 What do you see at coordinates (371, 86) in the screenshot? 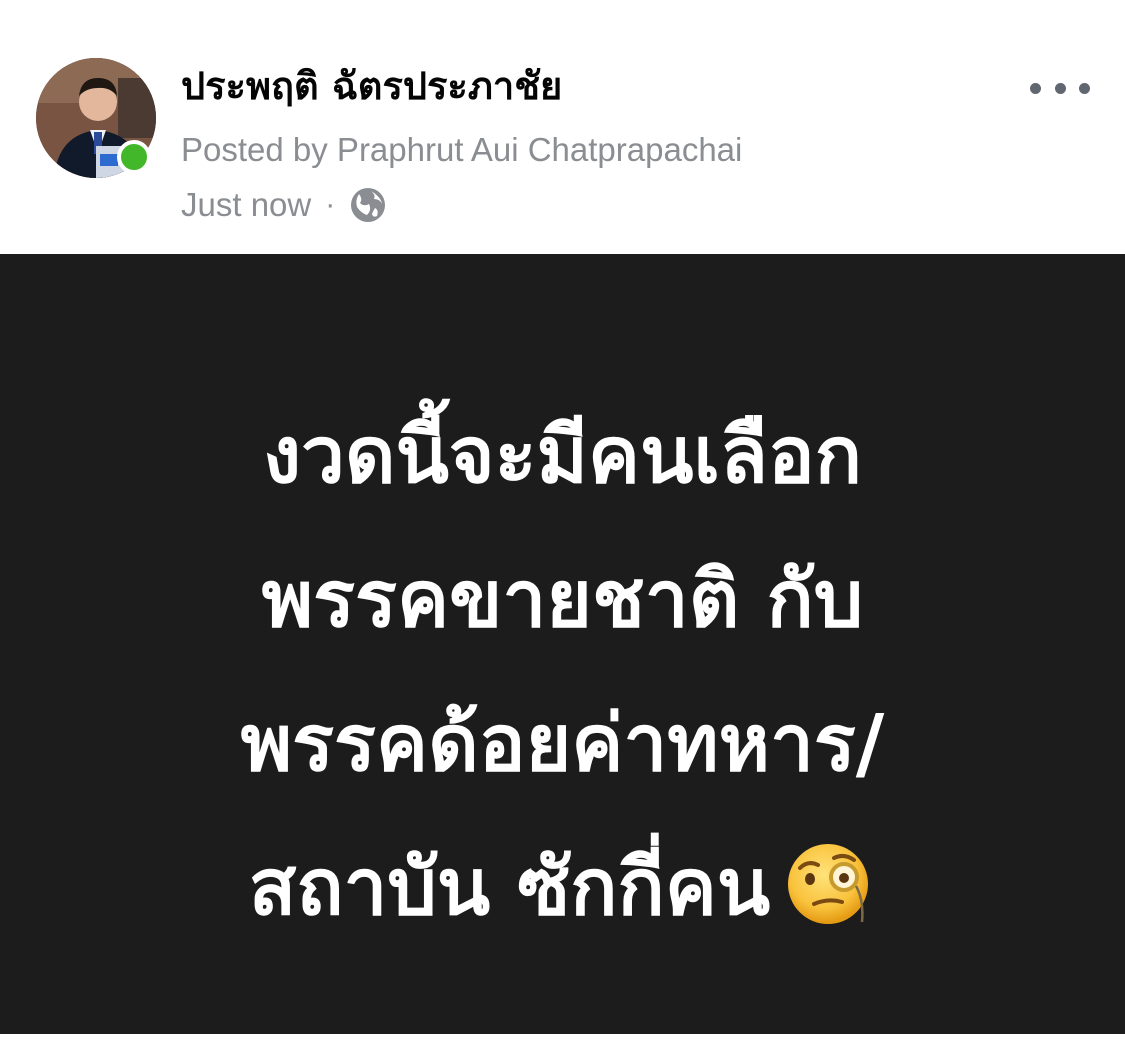
I see `author-name: ประพฤติ ฉัตรประภาชัย` at bounding box center [371, 86].